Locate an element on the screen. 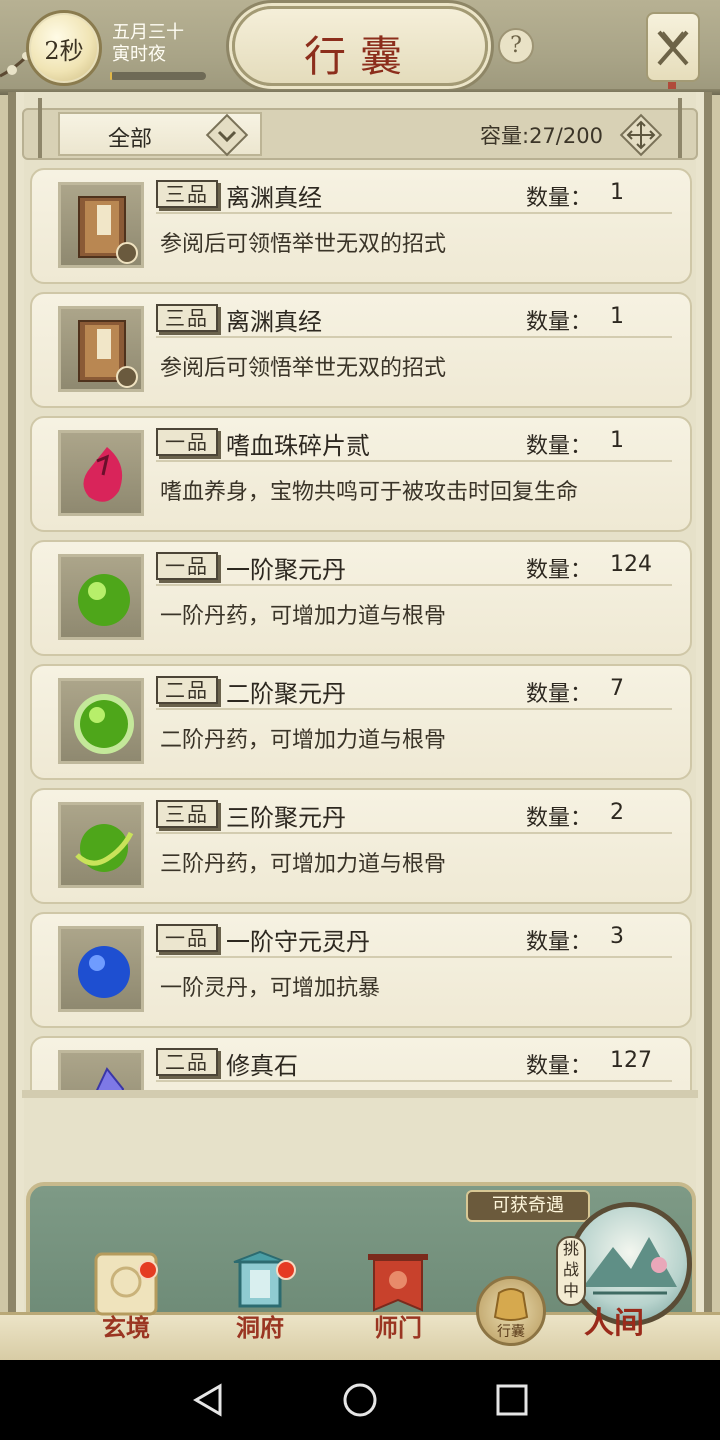 The height and width of the screenshot is (1440, 720). nav-tab-label: 洞府 is located at coordinates (260, 1327).